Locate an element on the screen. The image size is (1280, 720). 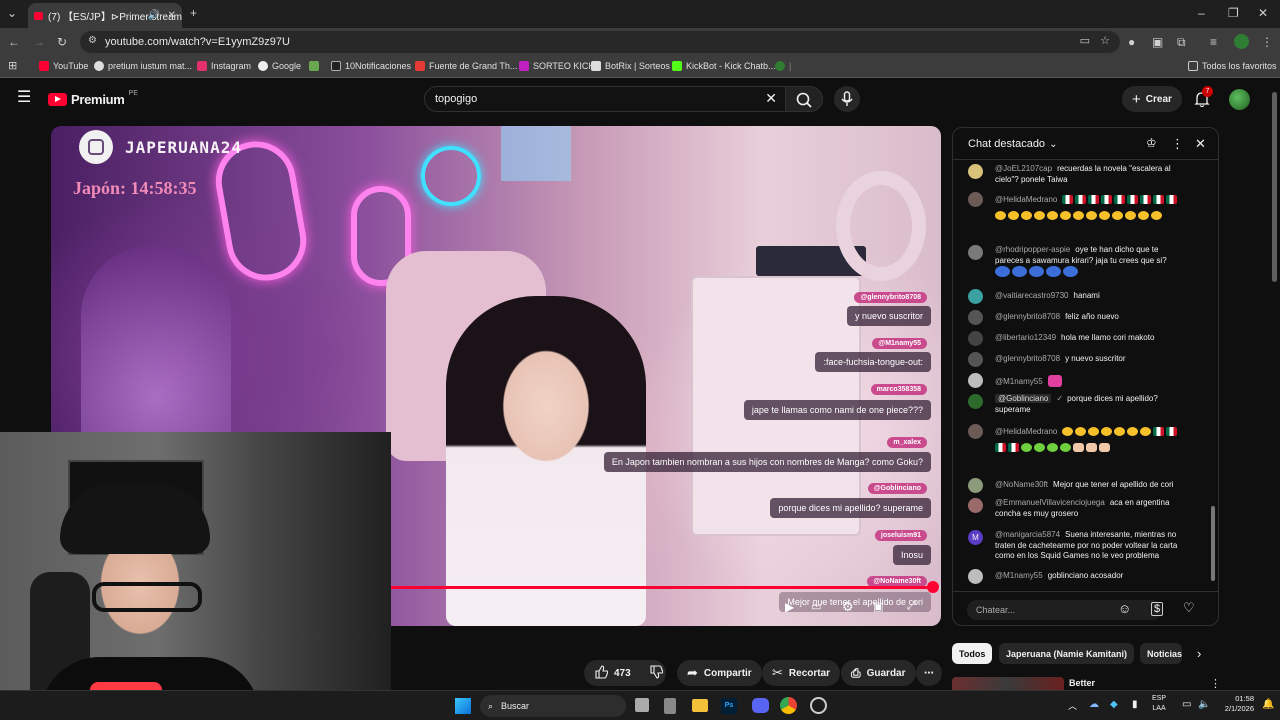
browser-menu-icon: ⋮ is located at coordinates (1267, 42).